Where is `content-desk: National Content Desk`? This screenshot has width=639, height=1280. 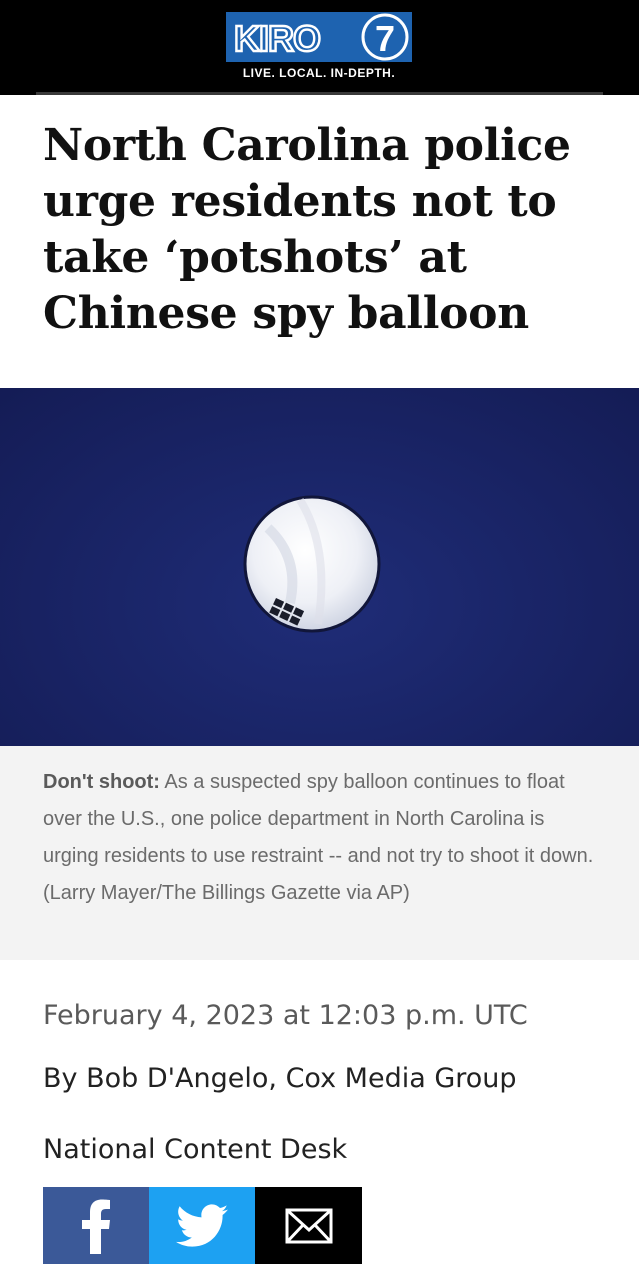 content-desk: National Content Desk is located at coordinates (195, 1149).